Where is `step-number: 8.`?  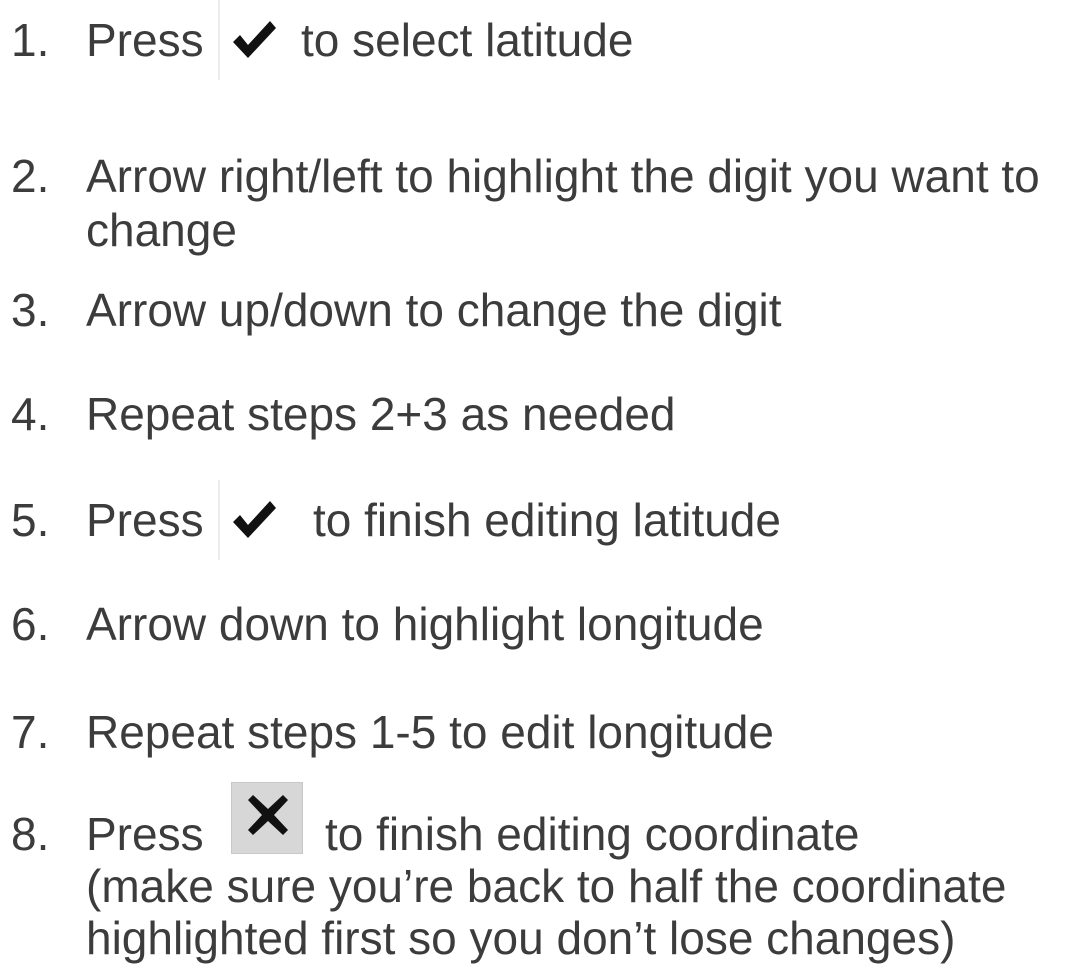
step-number: 8. is located at coordinates (30, 834).